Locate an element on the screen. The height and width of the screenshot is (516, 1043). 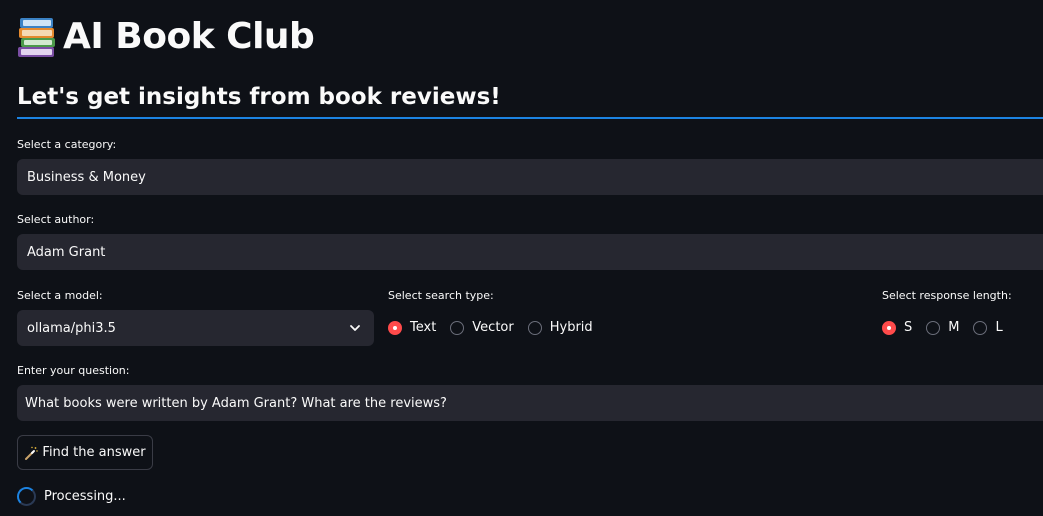
page-title: AI Book Club is located at coordinates (166, 37).